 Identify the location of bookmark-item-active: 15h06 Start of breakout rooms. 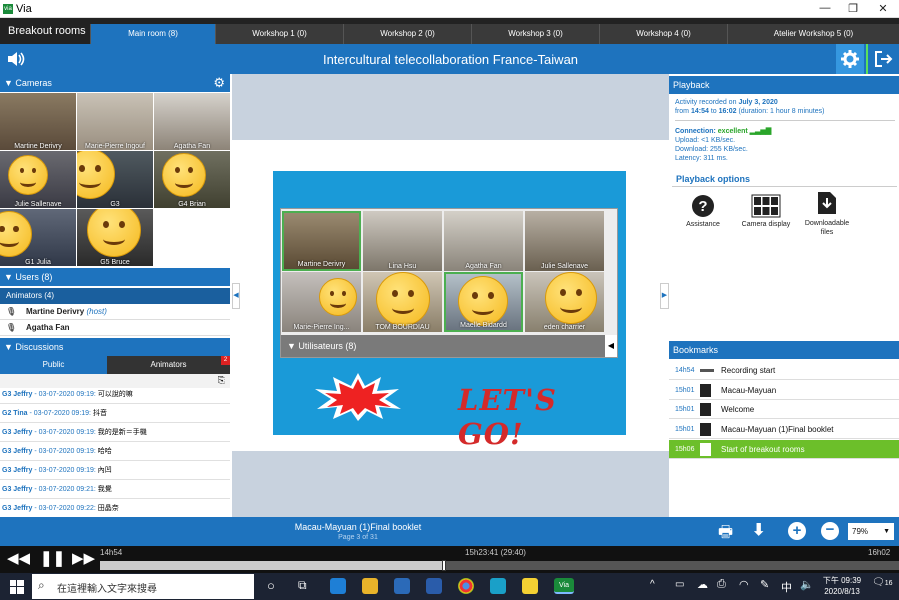
(784, 449).